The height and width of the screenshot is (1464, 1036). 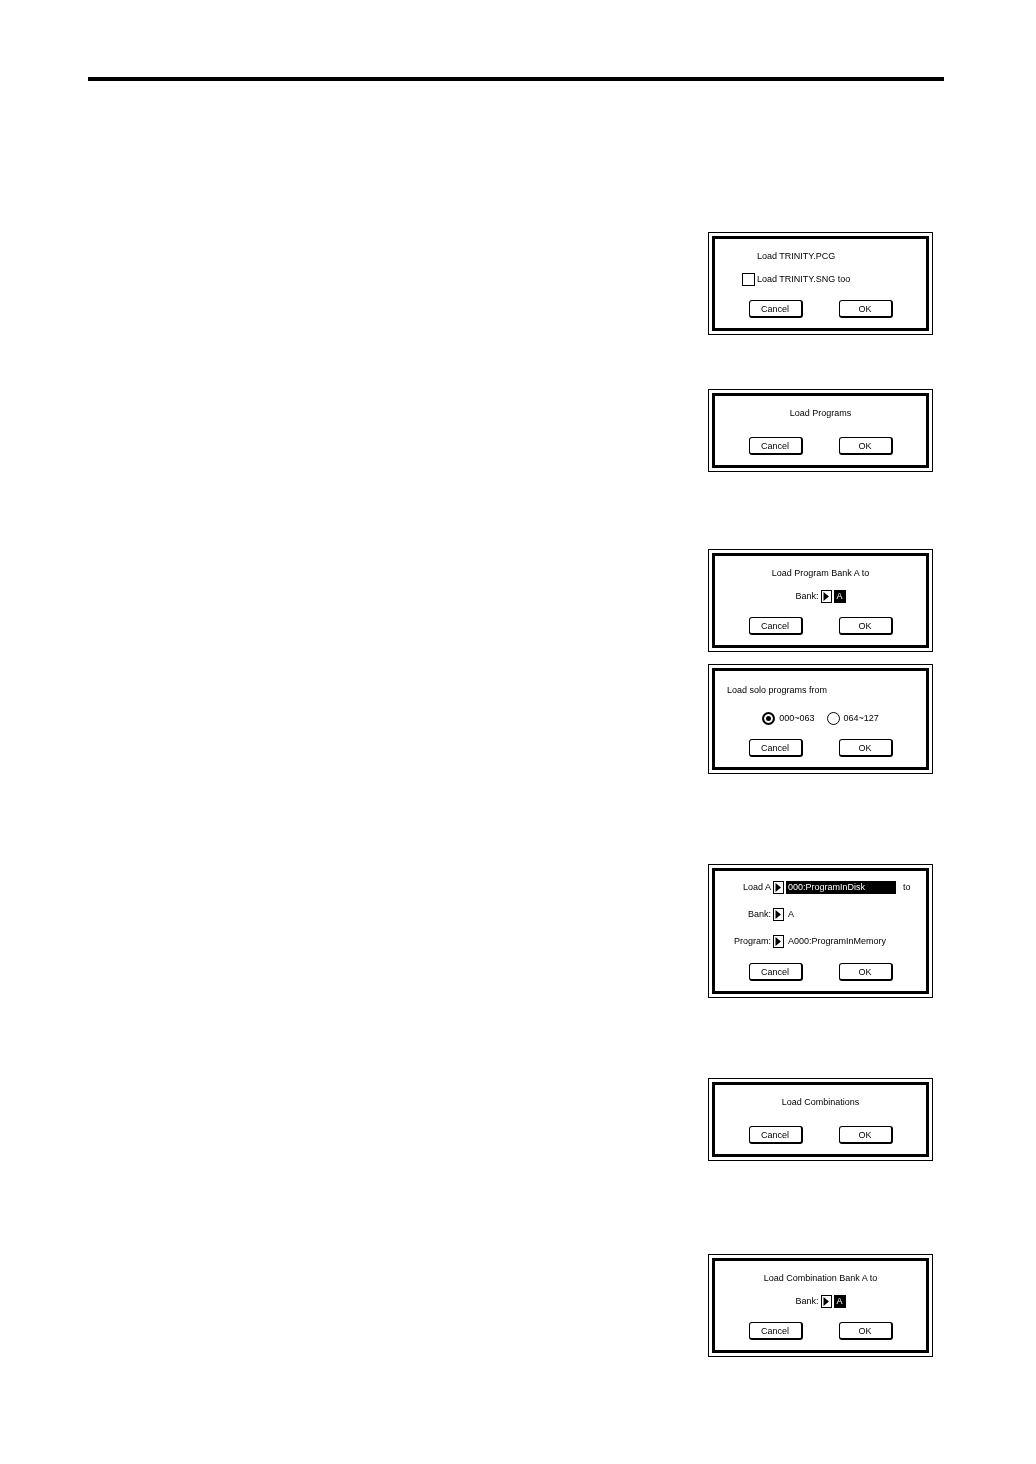 I want to click on radio-label: 000~063, so click(x=797, y=718).